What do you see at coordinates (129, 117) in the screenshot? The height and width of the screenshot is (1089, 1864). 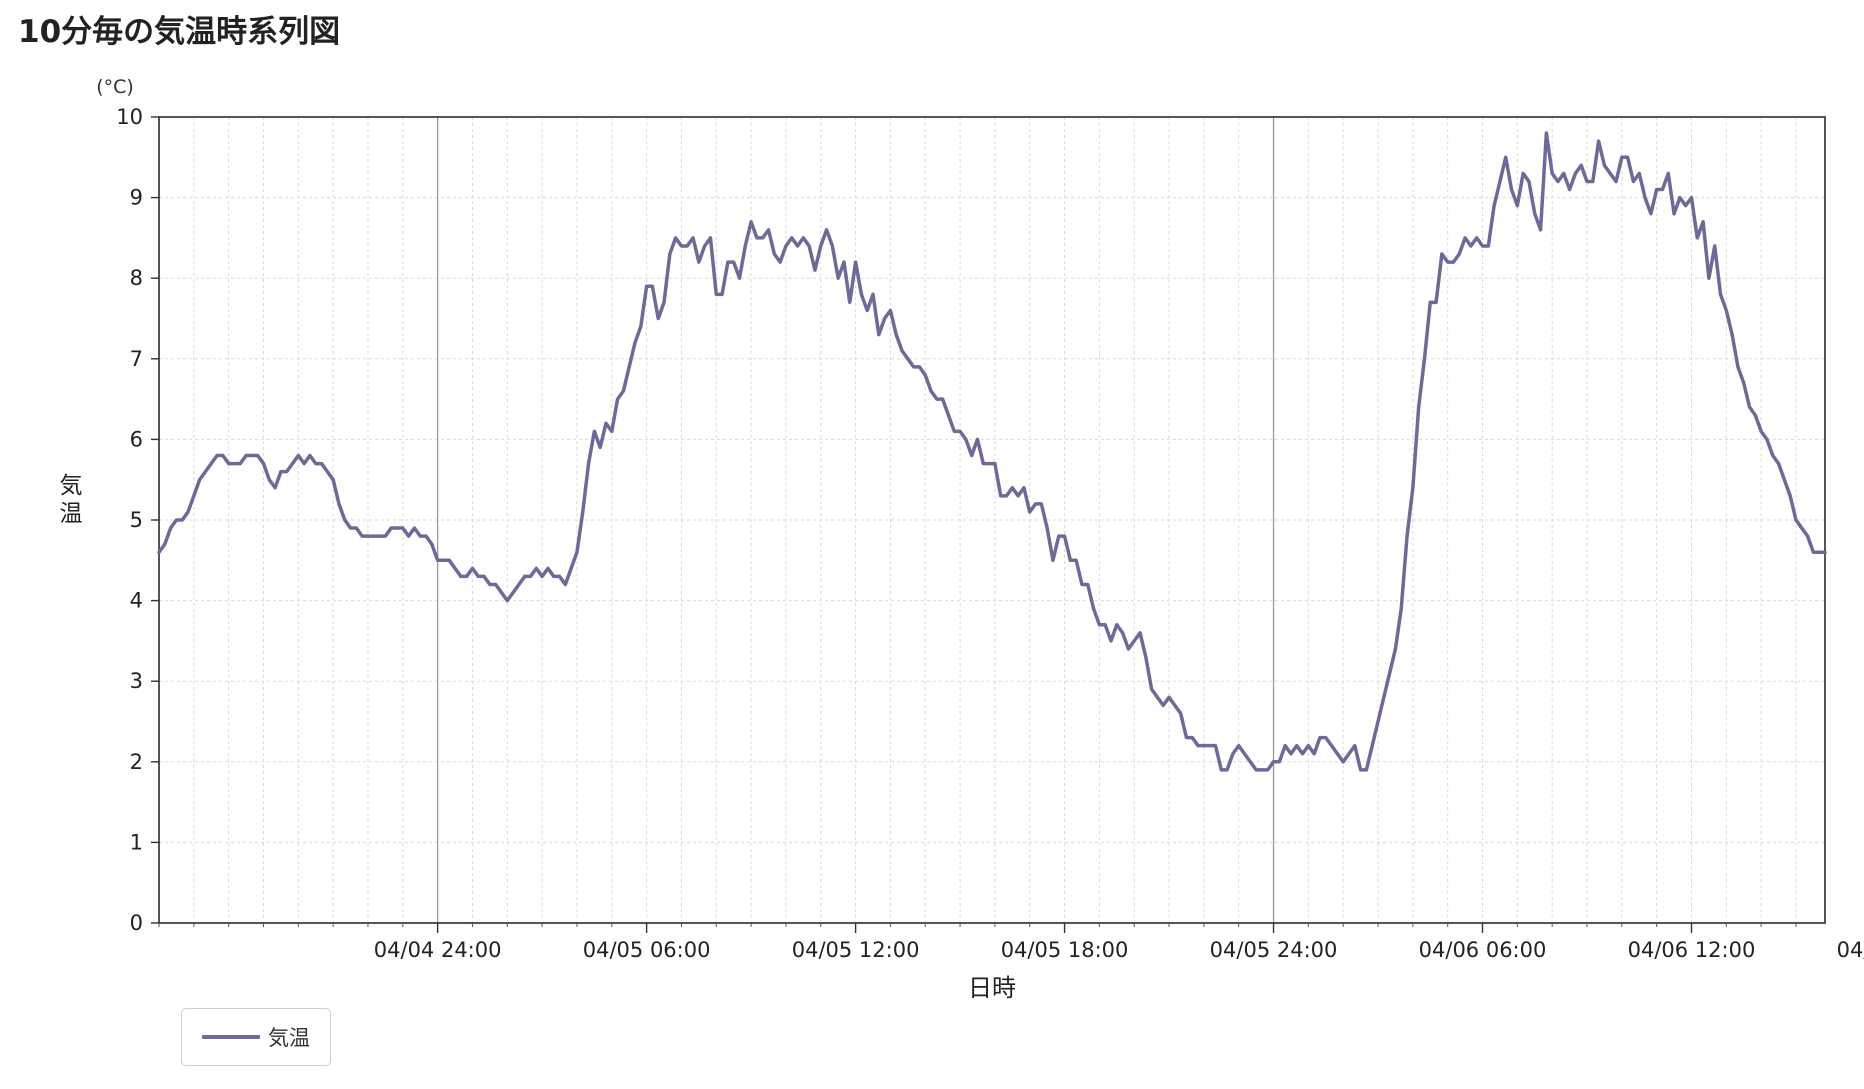 I see `y-tick-label: 10` at bounding box center [129, 117].